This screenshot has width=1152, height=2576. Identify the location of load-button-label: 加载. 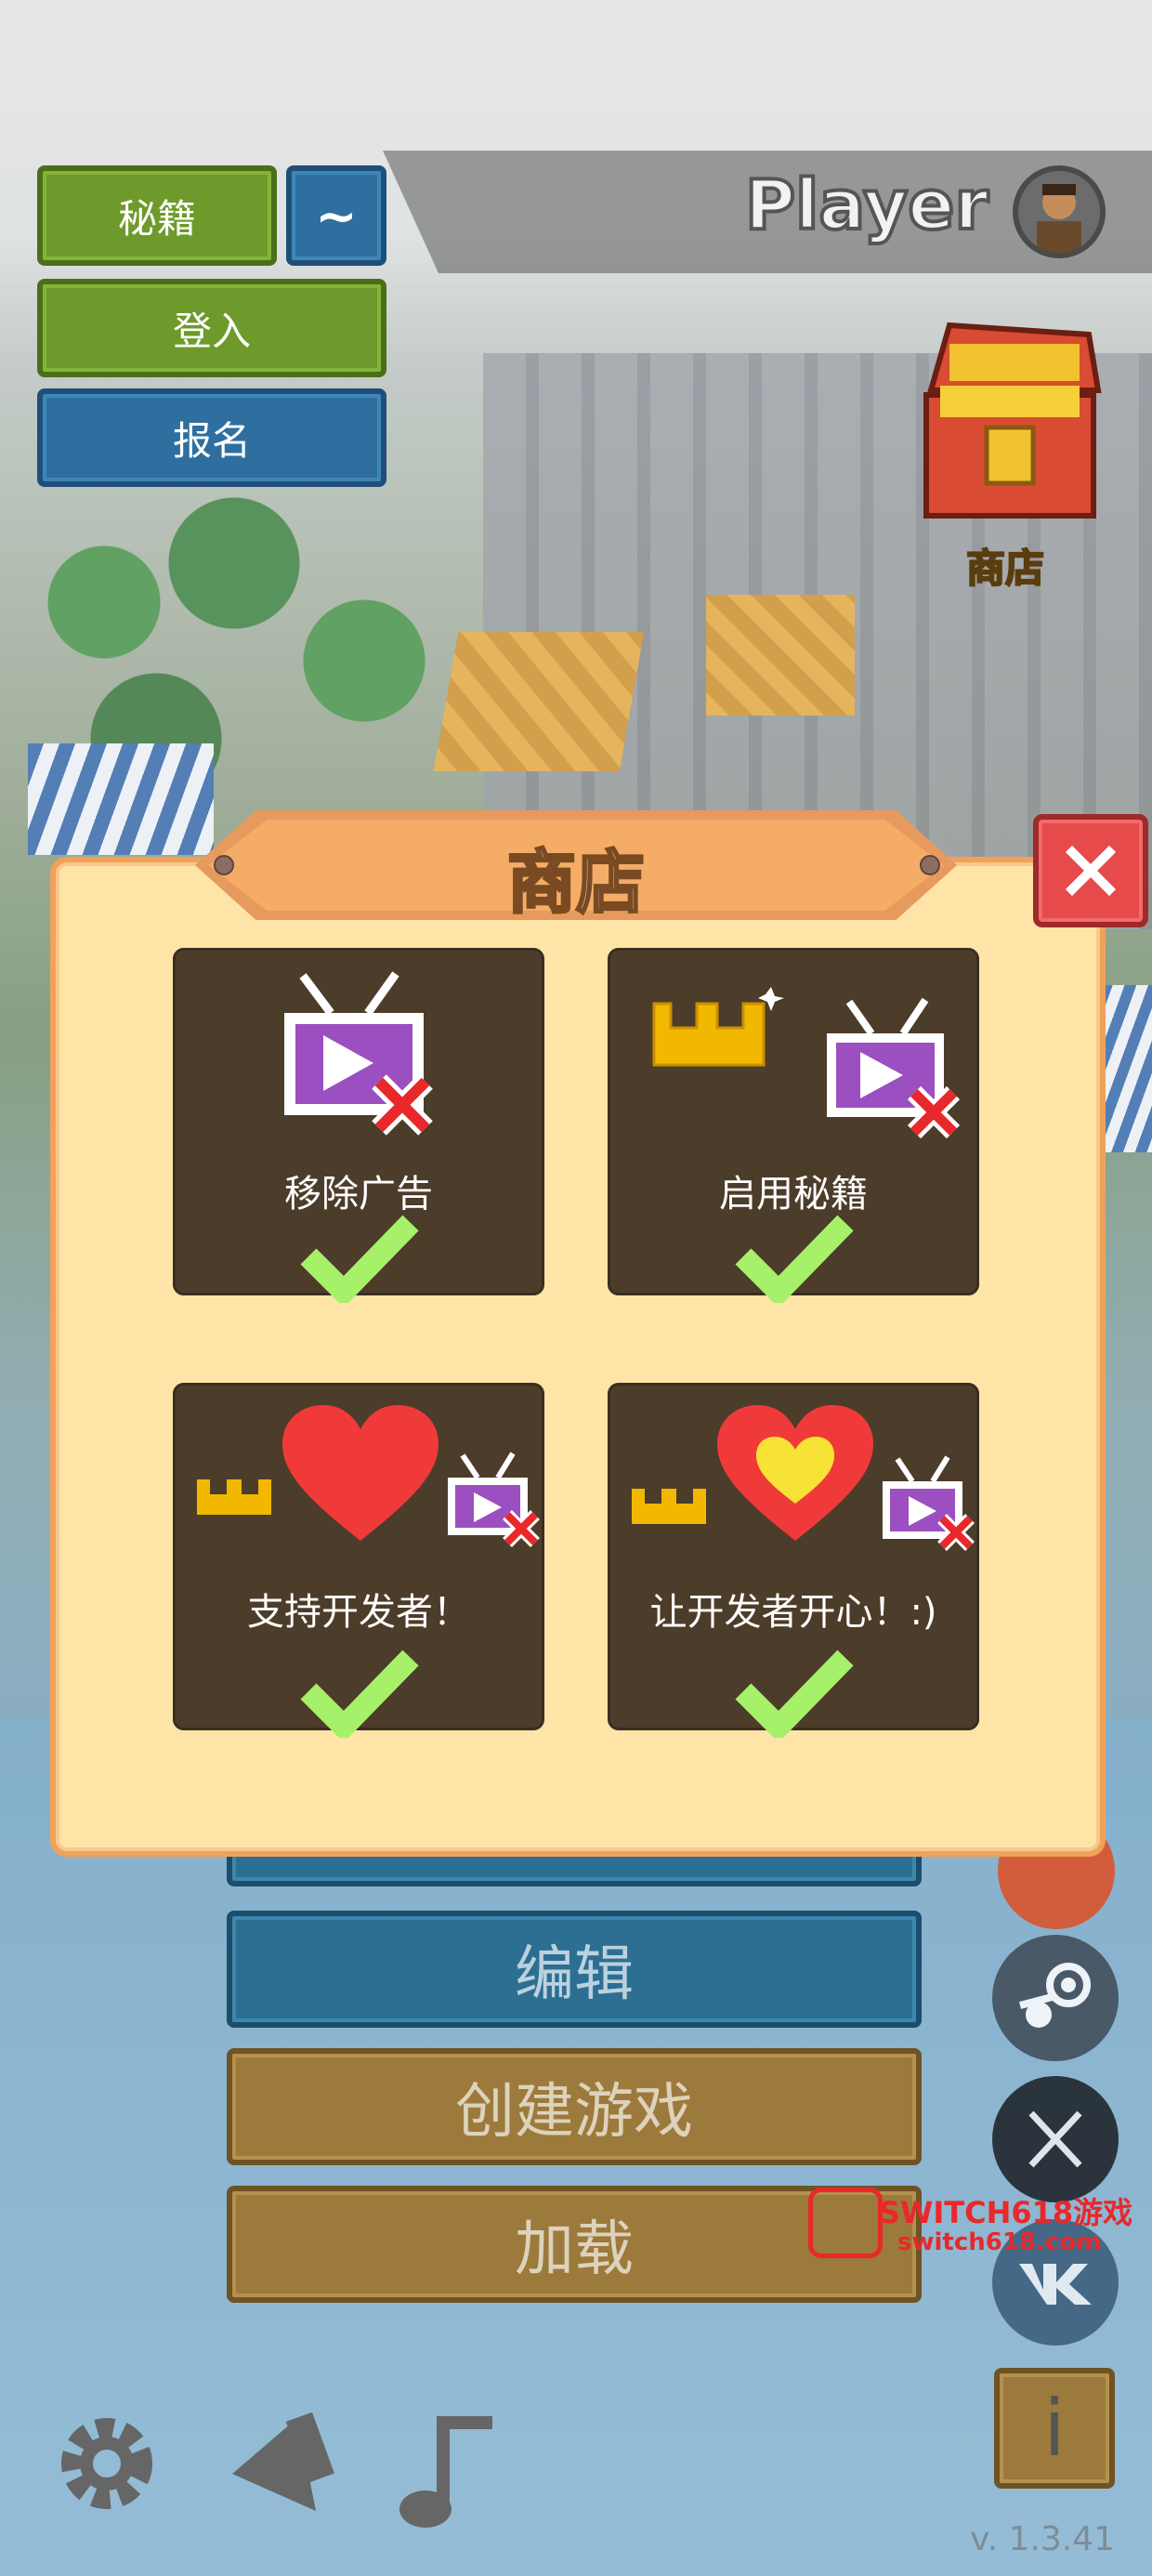
(574, 2249).